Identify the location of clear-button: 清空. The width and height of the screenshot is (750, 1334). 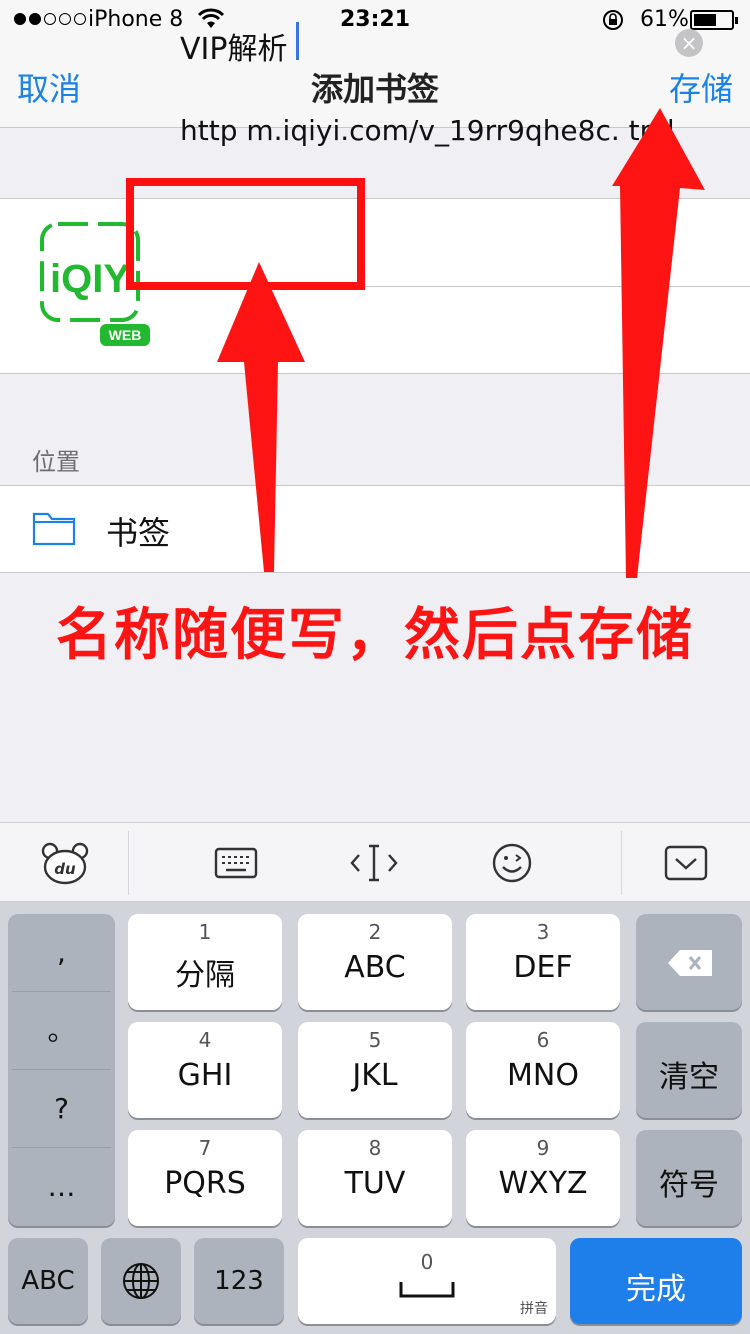
(689, 1070).